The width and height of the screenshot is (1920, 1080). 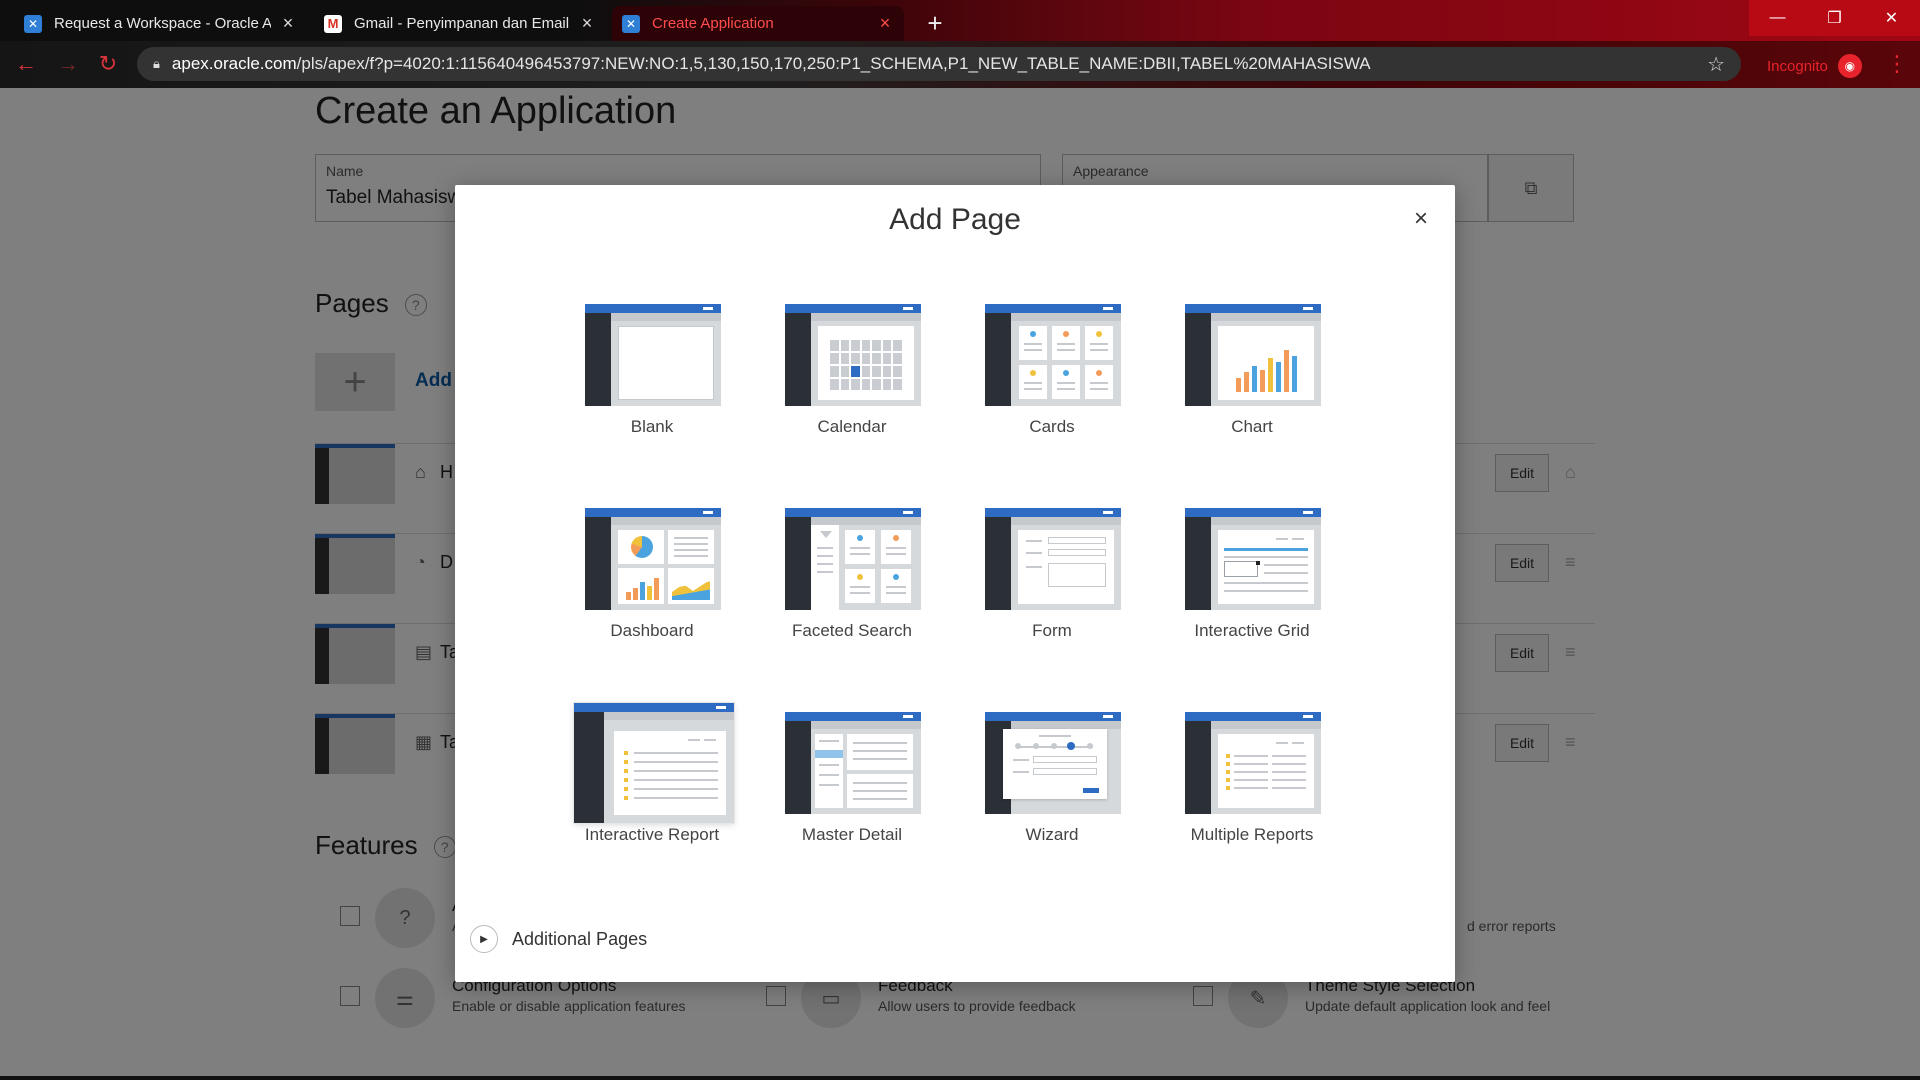 I want to click on page-type-master-detail: Master Detail, so click(x=852, y=780).